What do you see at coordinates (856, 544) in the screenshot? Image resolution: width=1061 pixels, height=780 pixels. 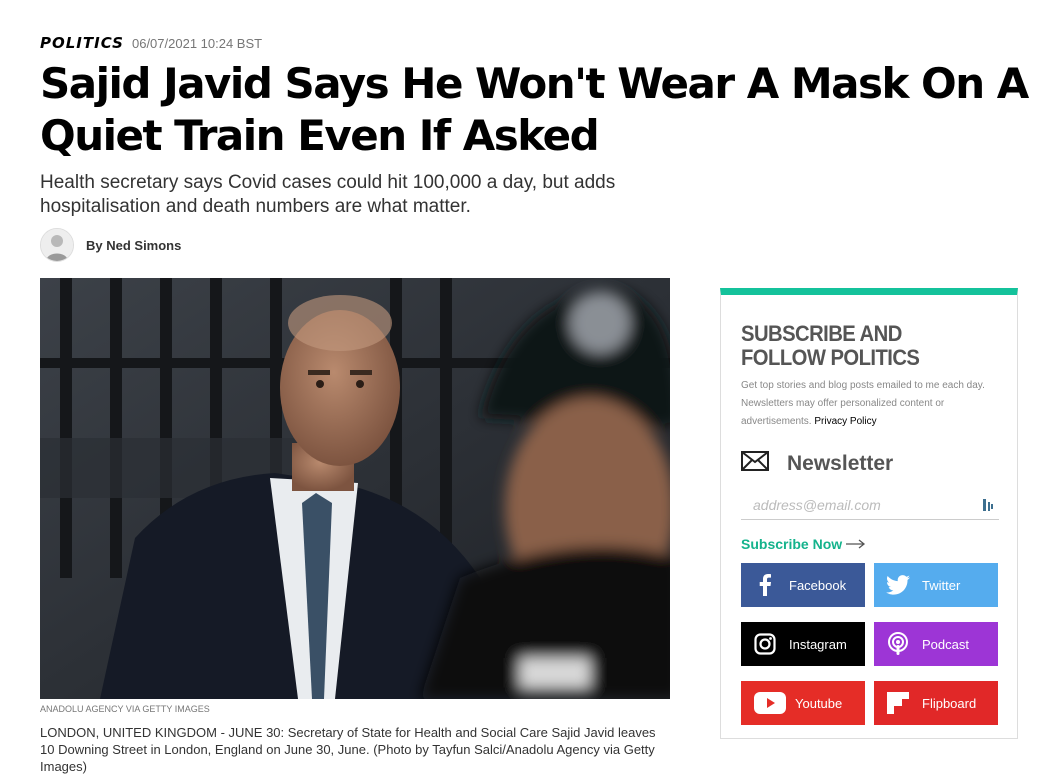 I see `arrow-right-icon` at bounding box center [856, 544].